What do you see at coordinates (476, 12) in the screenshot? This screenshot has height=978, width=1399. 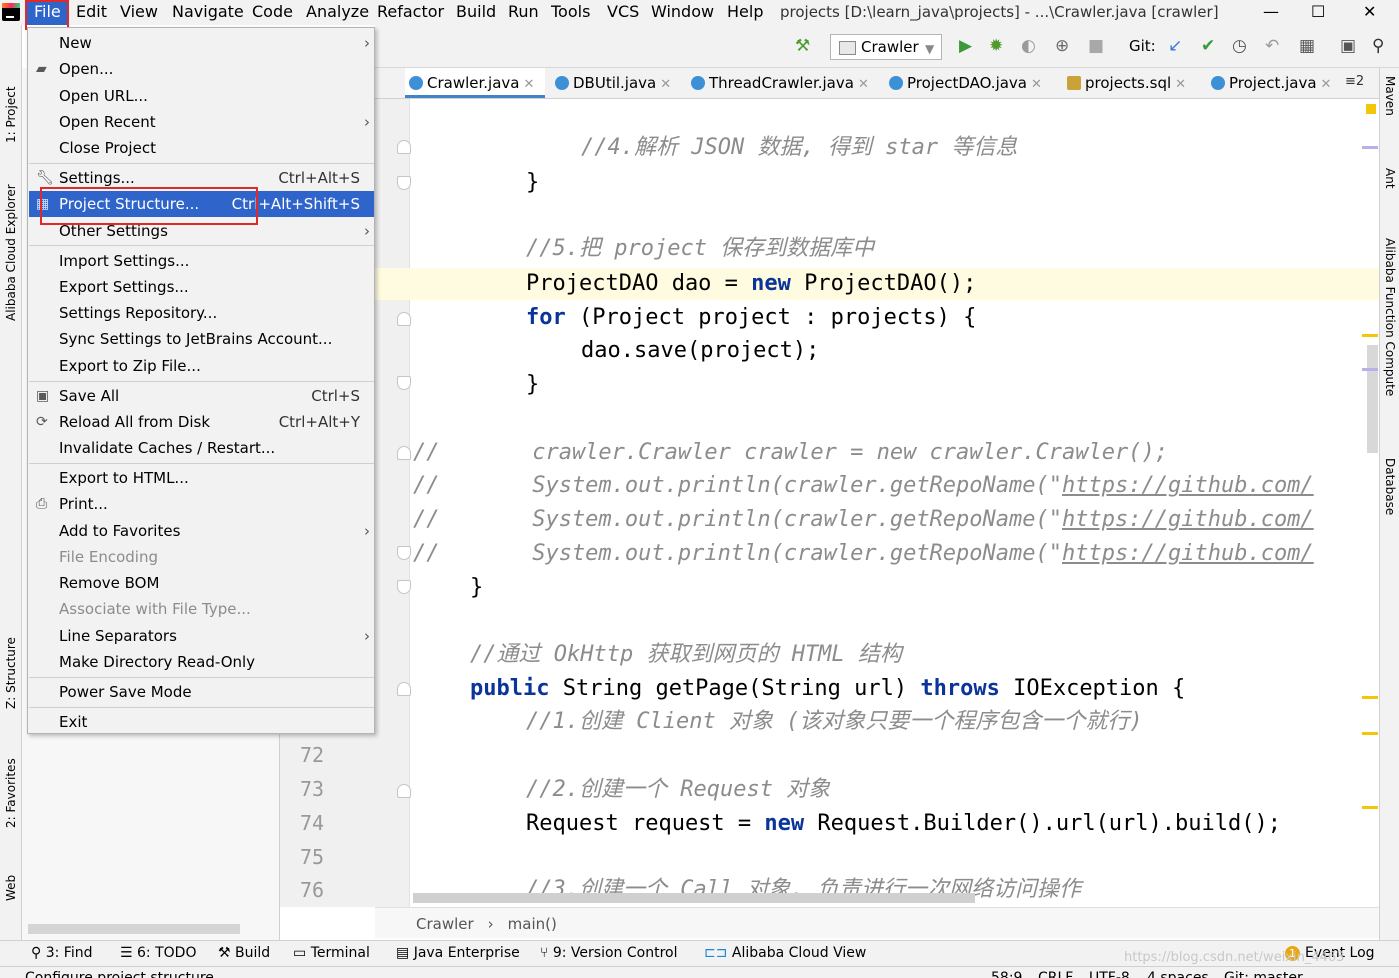 I see `menu-build: Build` at bounding box center [476, 12].